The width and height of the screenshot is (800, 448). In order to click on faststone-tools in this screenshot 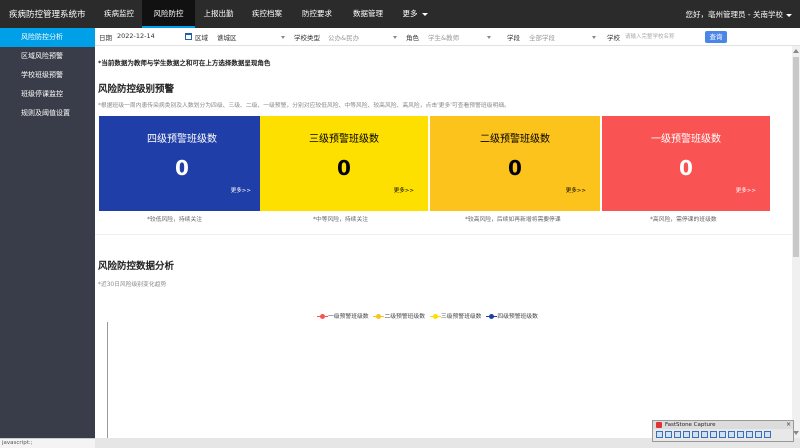, I will do `click(714, 435)`.